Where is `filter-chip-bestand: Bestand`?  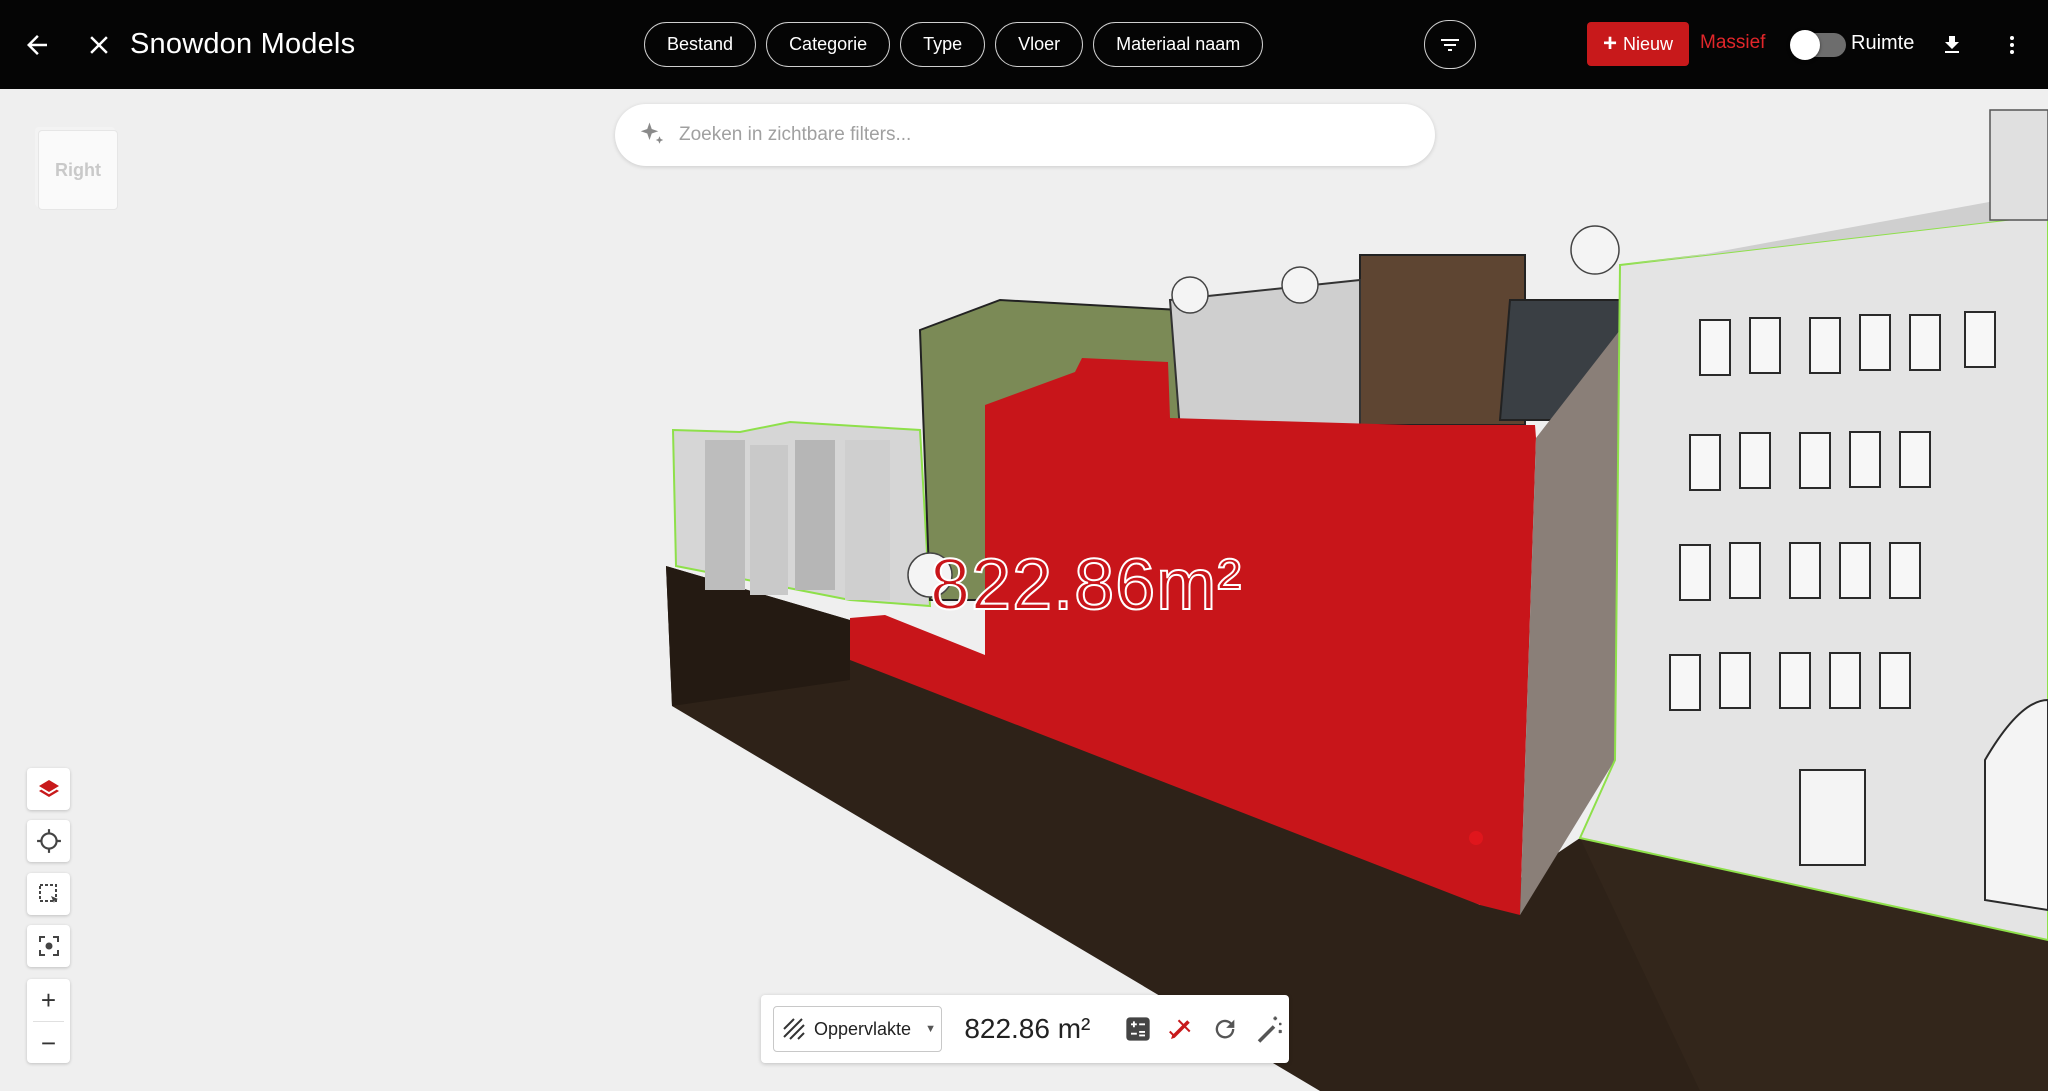 filter-chip-bestand: Bestand is located at coordinates (700, 44).